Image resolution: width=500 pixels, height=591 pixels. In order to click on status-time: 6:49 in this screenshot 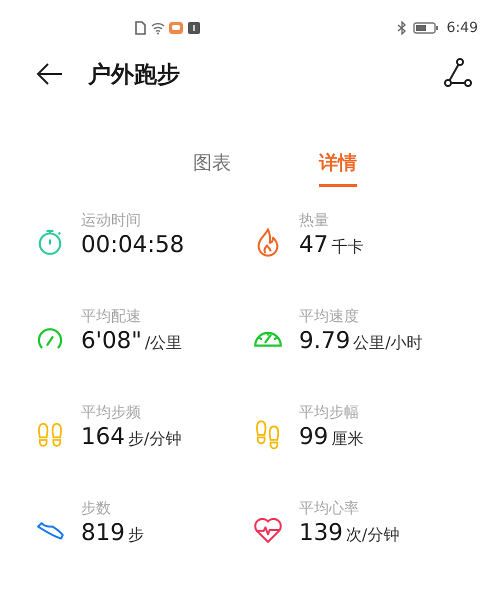, I will do `click(462, 28)`.